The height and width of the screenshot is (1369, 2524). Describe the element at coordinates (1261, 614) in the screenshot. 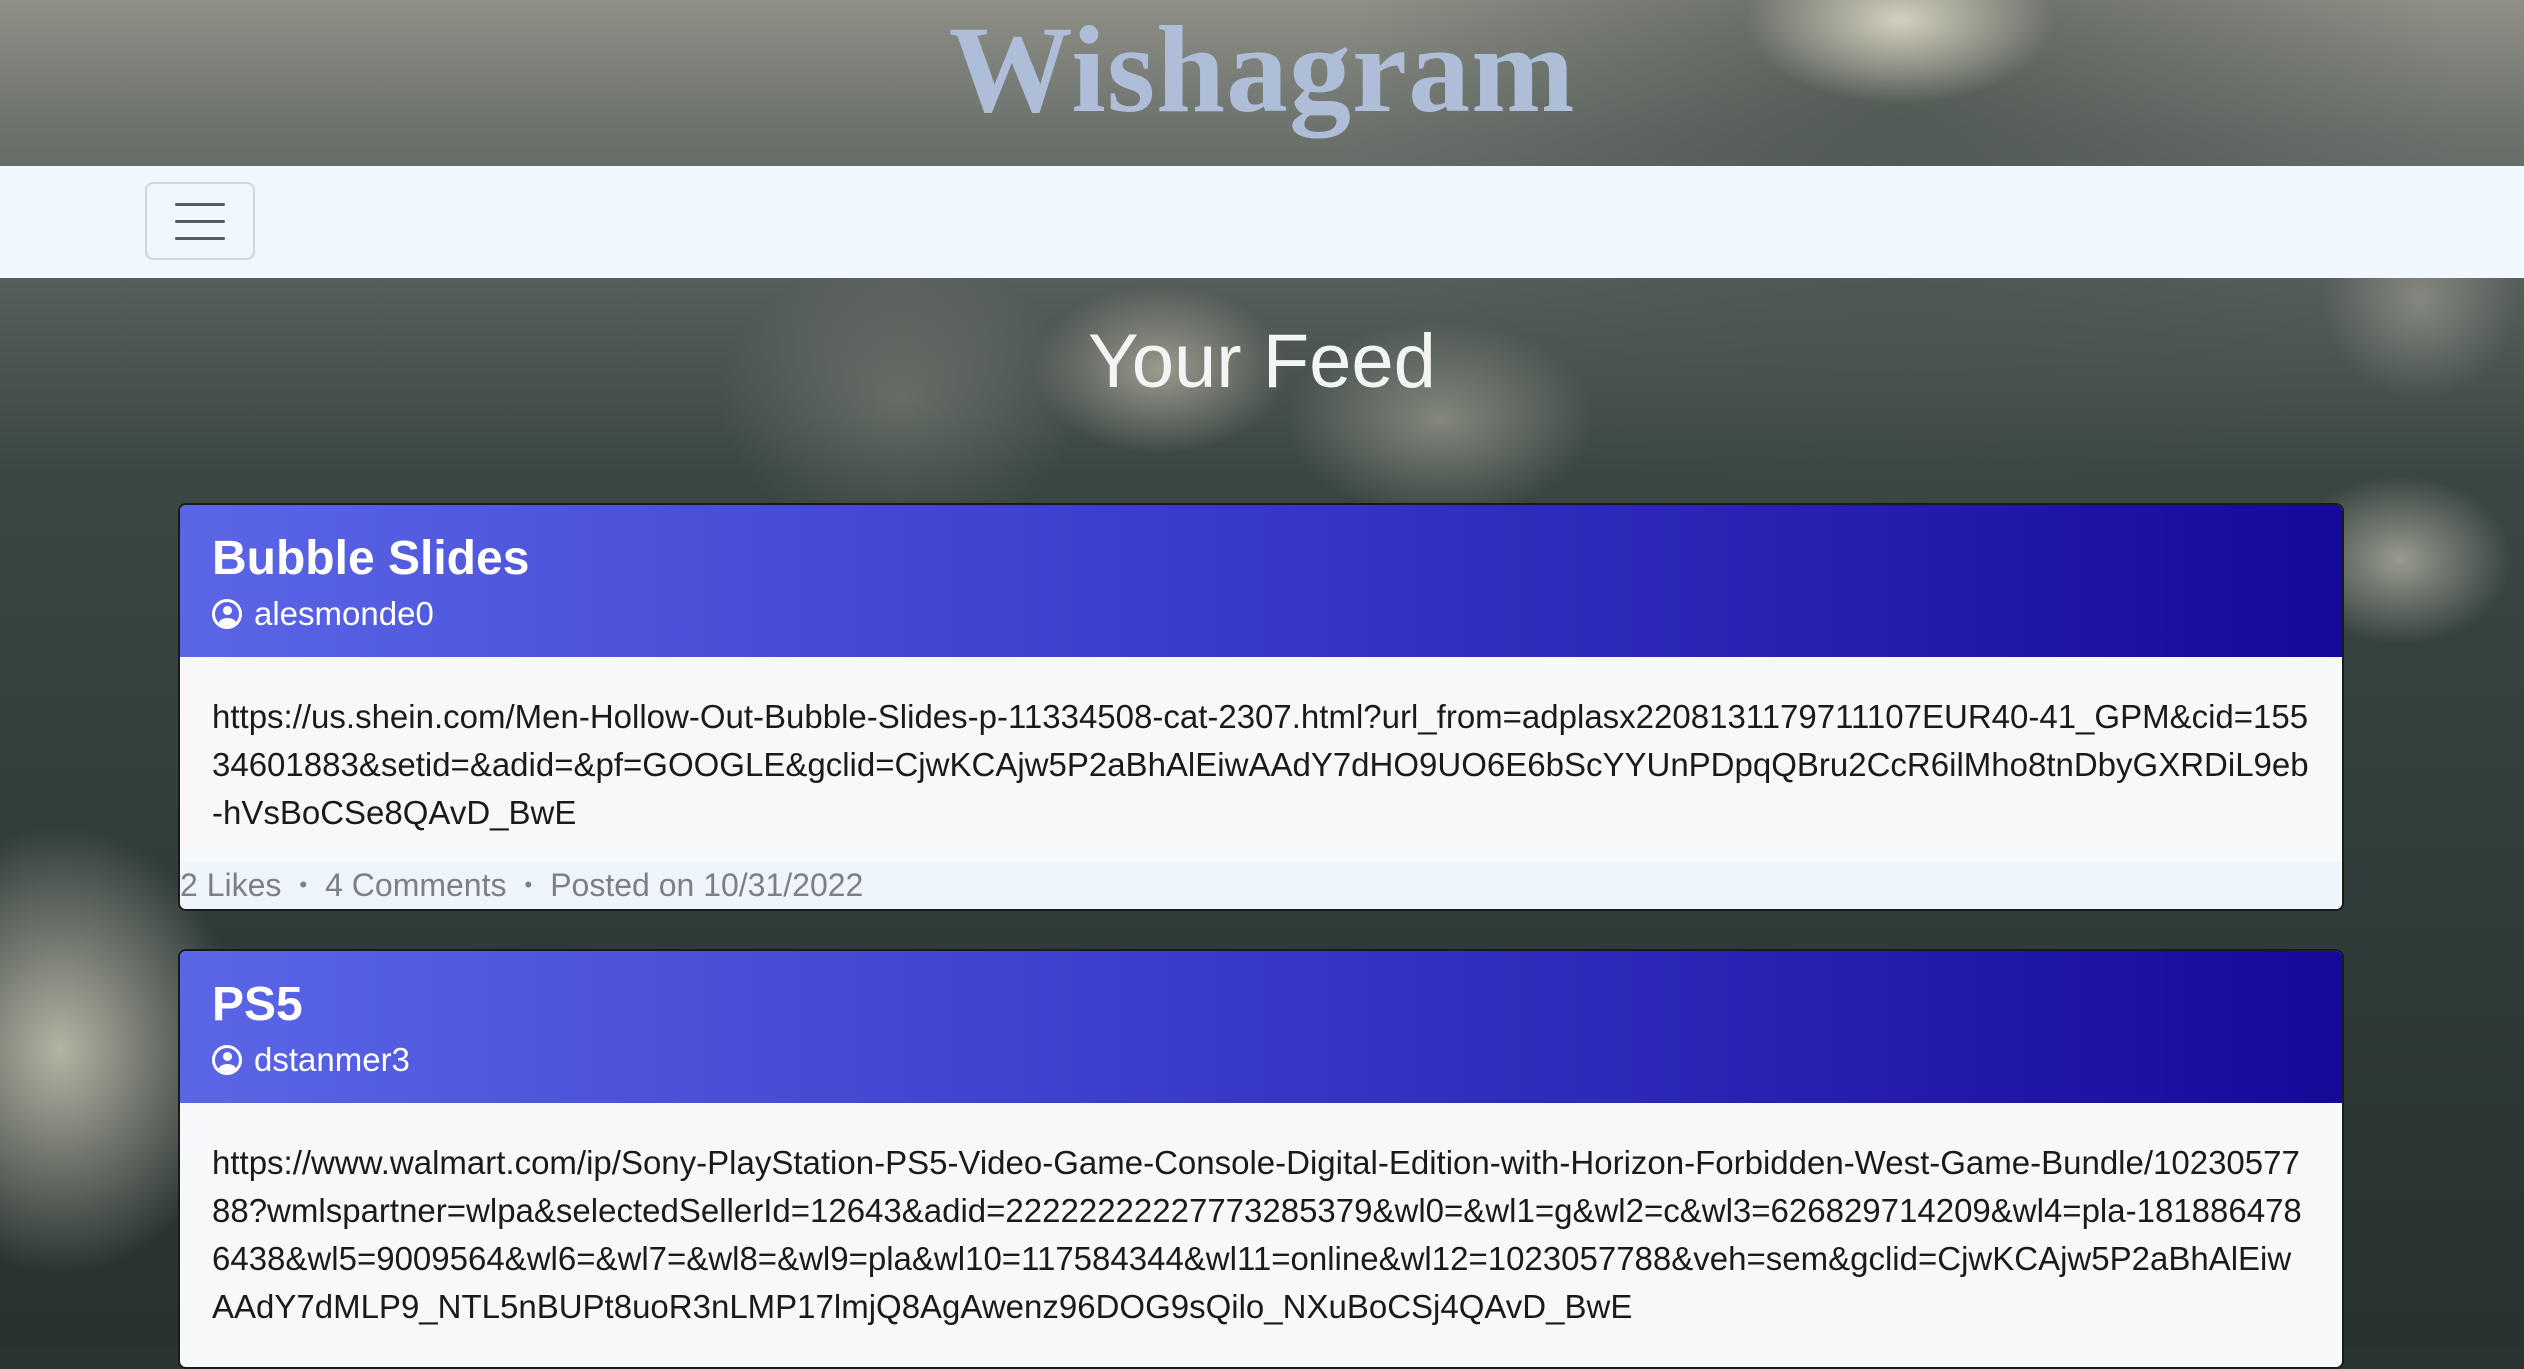

I see `post-author: alesmonde0` at that location.